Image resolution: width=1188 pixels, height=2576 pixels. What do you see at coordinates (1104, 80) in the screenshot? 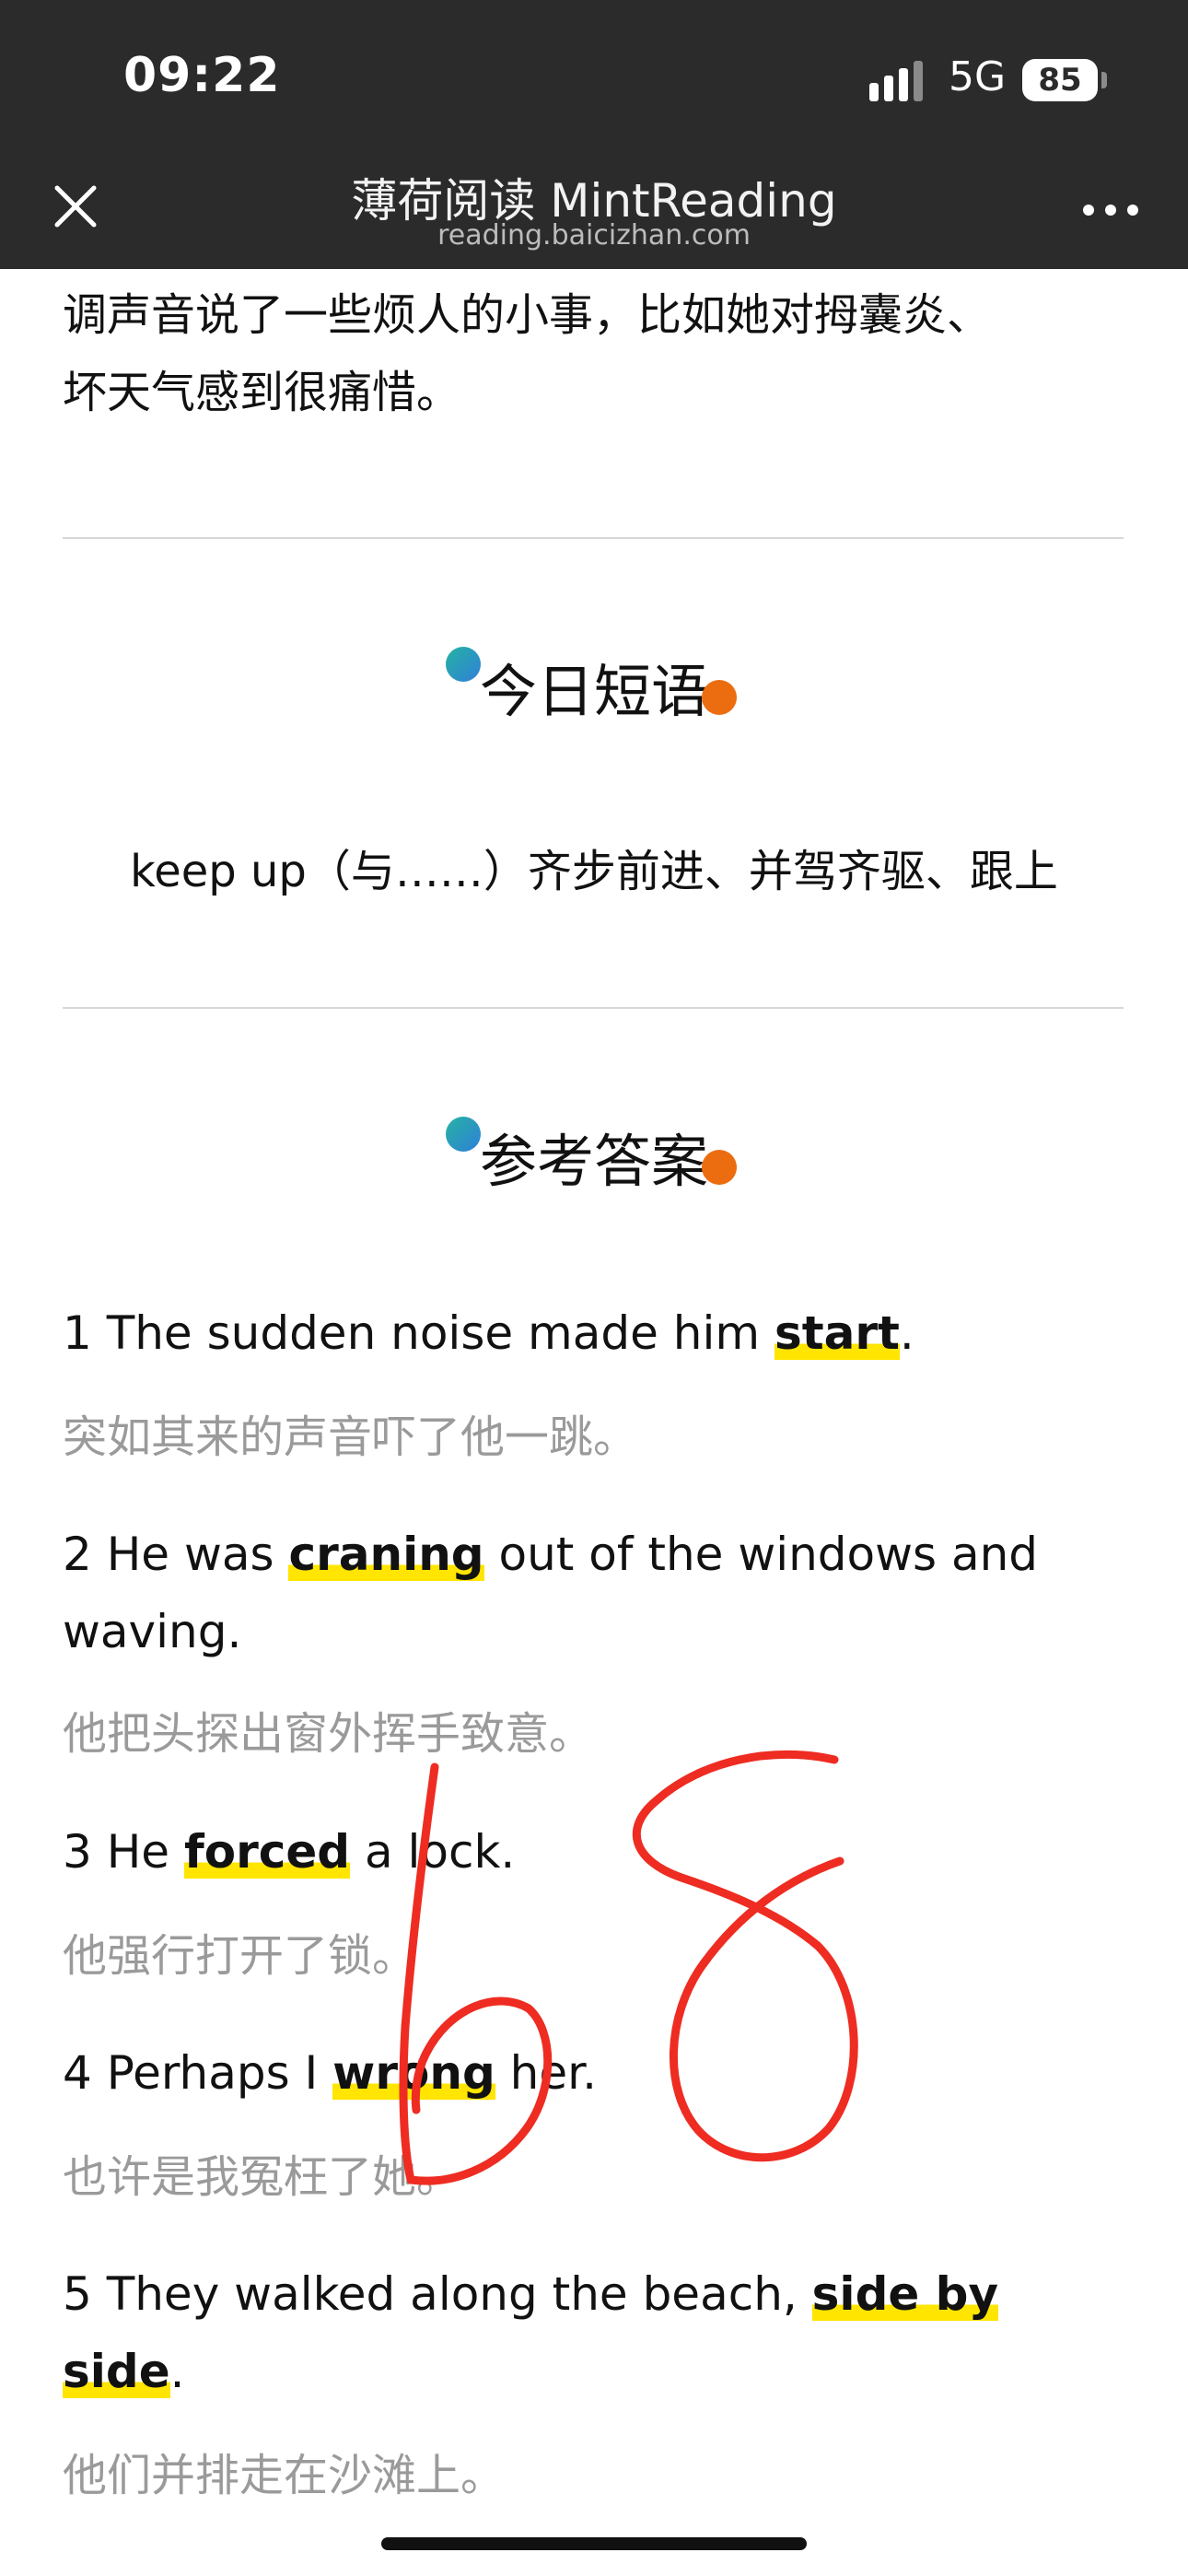
I see `battery-tip` at bounding box center [1104, 80].